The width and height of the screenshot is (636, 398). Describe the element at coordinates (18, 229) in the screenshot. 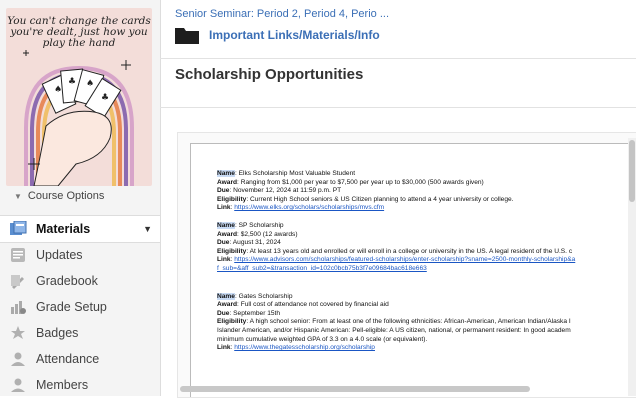

I see `materials-icon` at that location.